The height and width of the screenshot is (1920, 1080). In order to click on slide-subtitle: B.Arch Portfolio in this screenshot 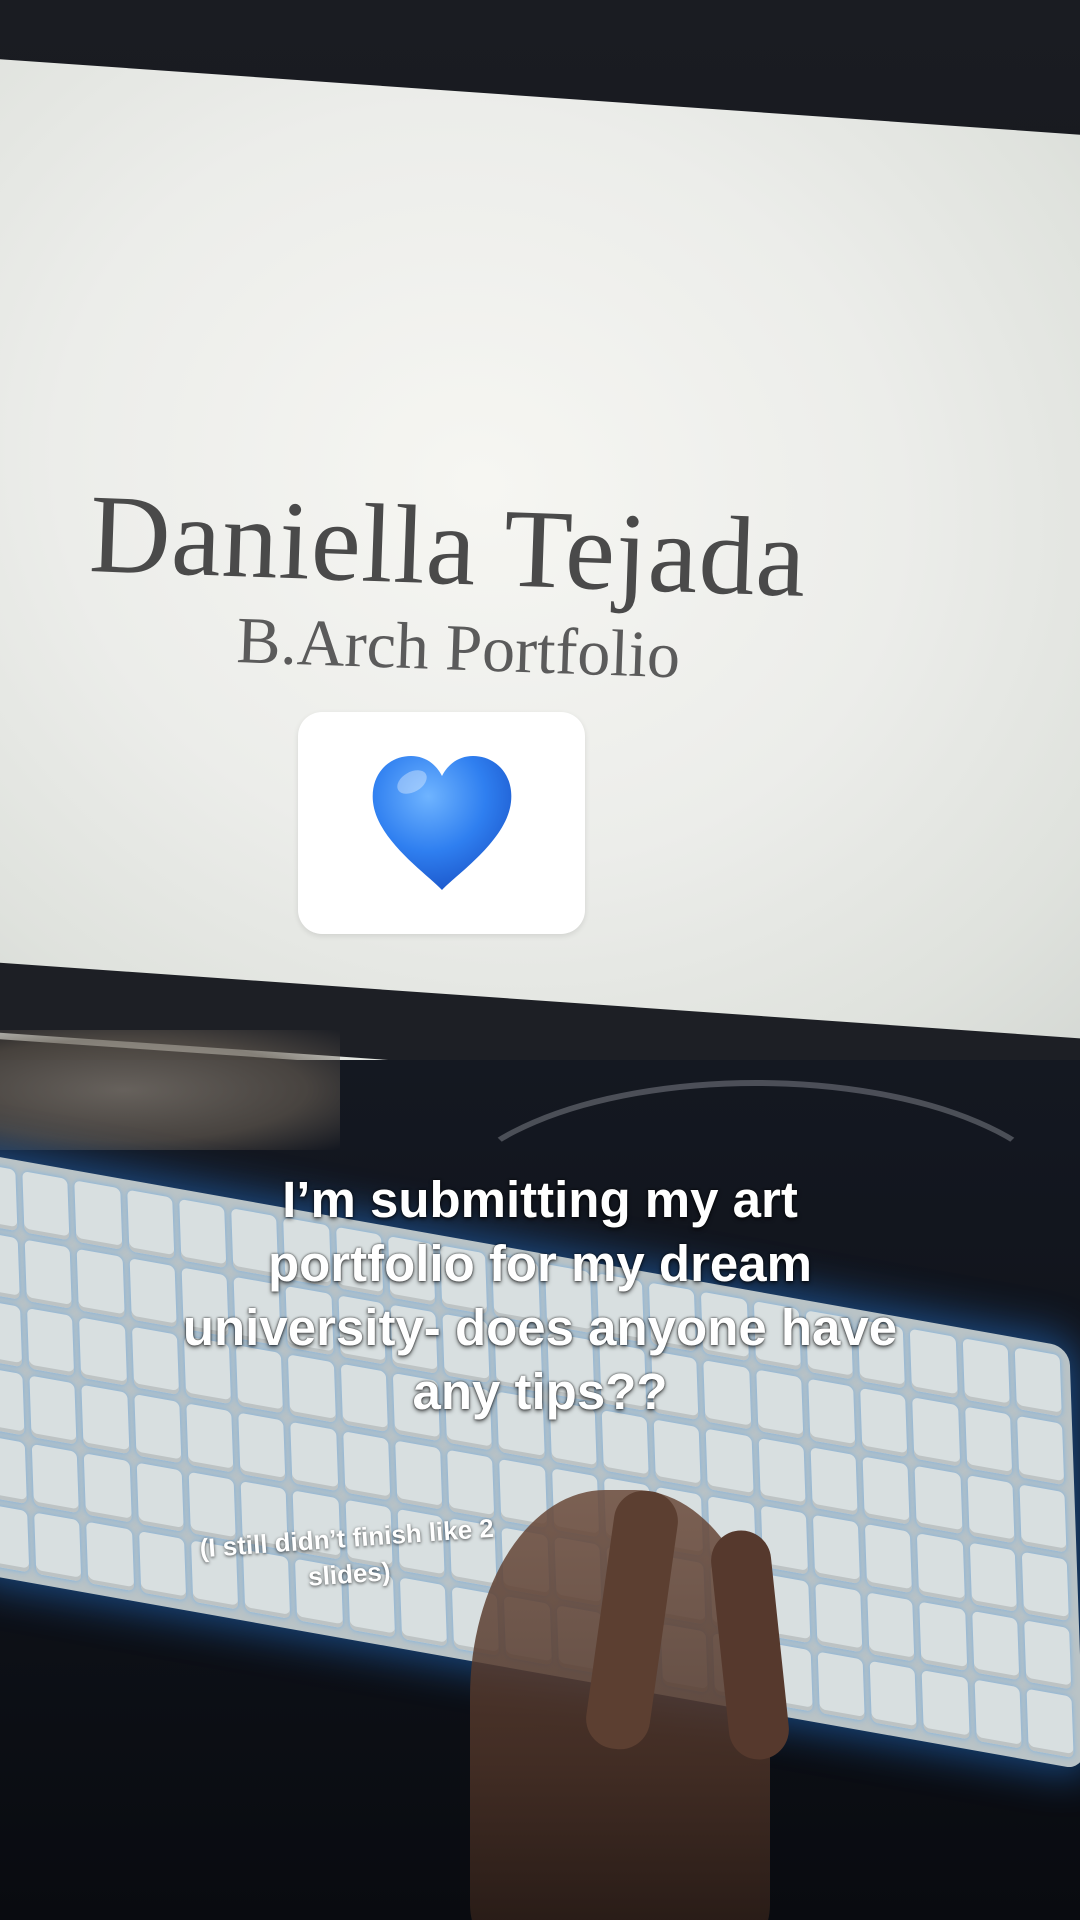, I will do `click(458, 648)`.